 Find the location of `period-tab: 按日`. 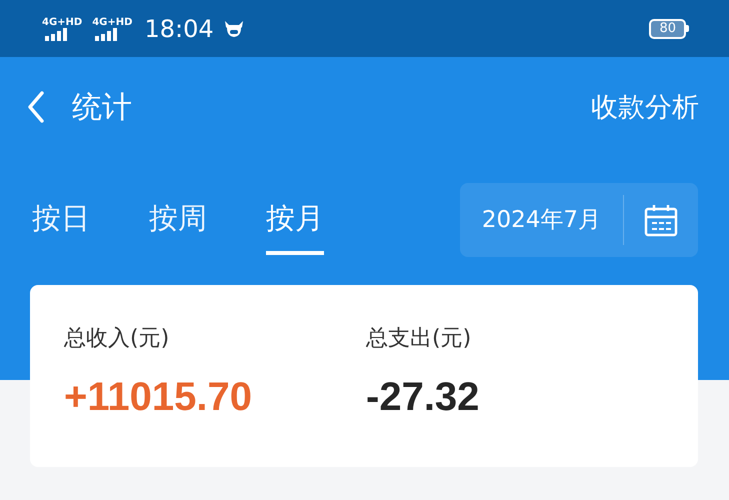

period-tab: 按日 is located at coordinates (61, 220).